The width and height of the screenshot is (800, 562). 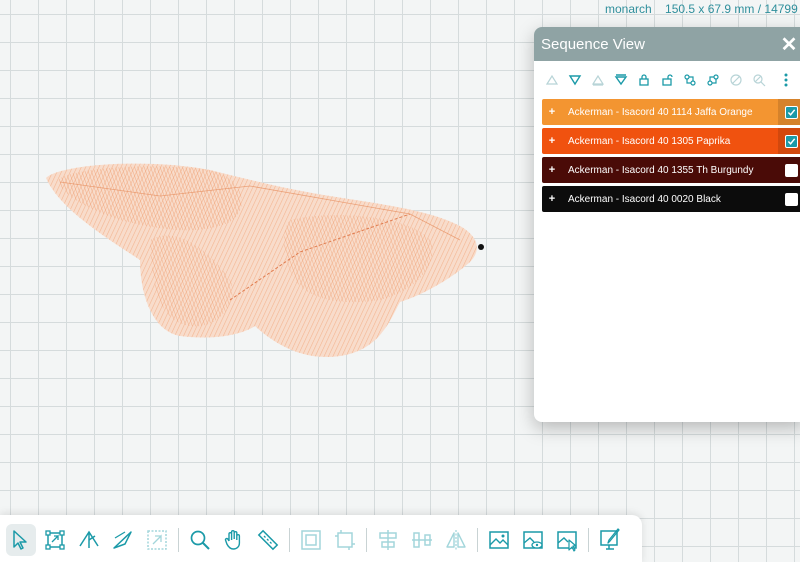 What do you see at coordinates (736, 80) in the screenshot?
I see `hide-icon` at bounding box center [736, 80].